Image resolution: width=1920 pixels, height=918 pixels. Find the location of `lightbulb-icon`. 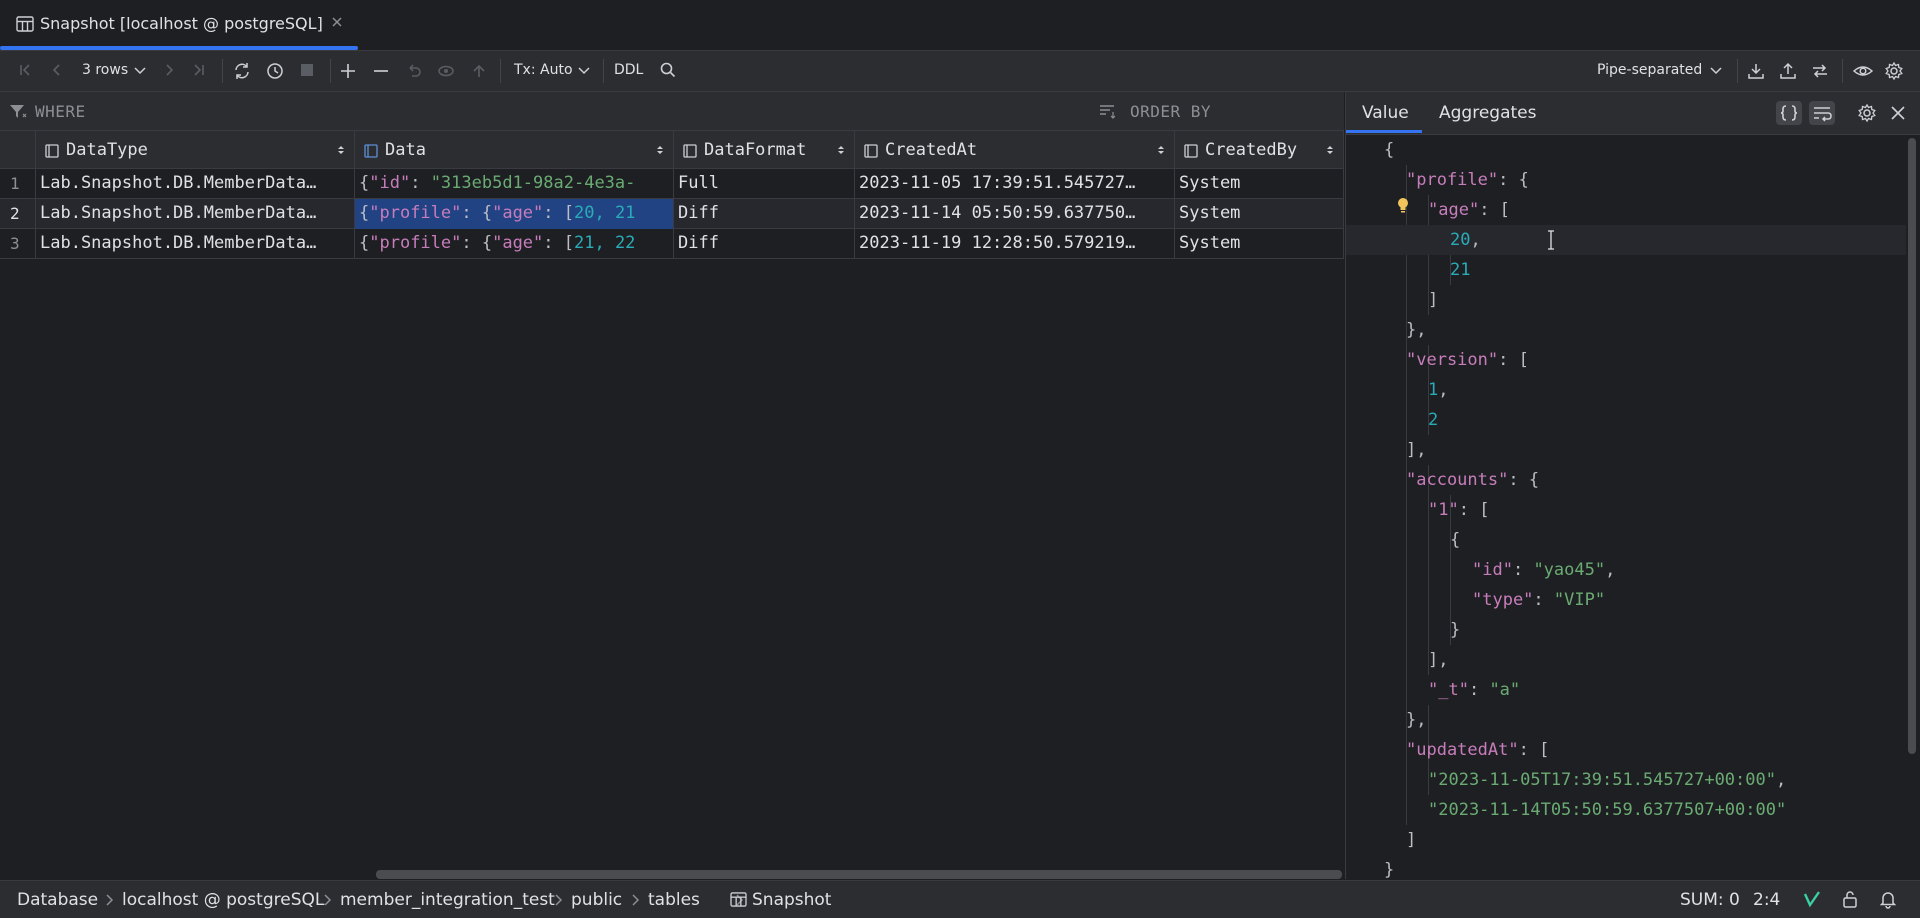

lightbulb-icon is located at coordinates (1403, 206).